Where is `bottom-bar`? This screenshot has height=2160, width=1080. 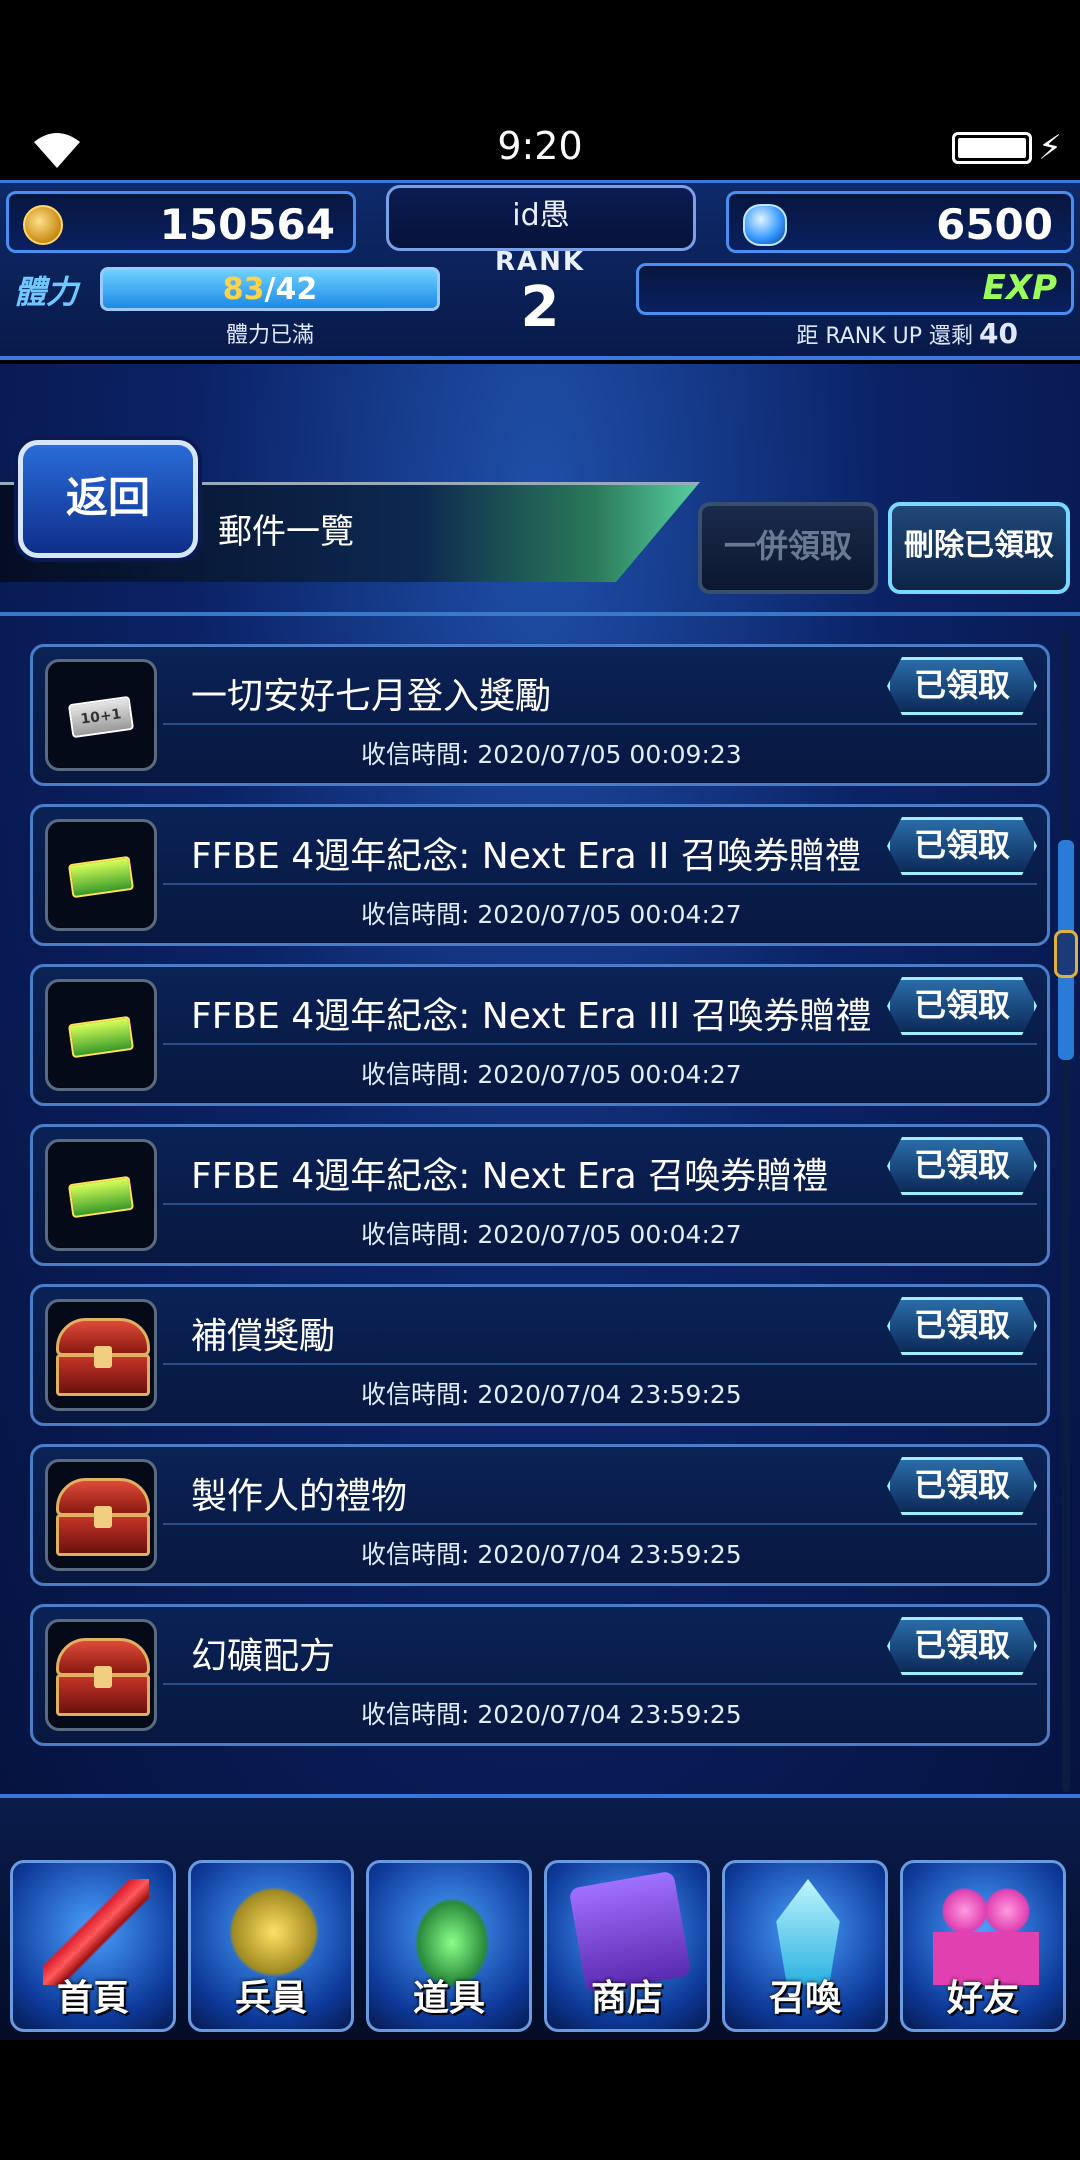
bottom-bar is located at coordinates (540, 2100).